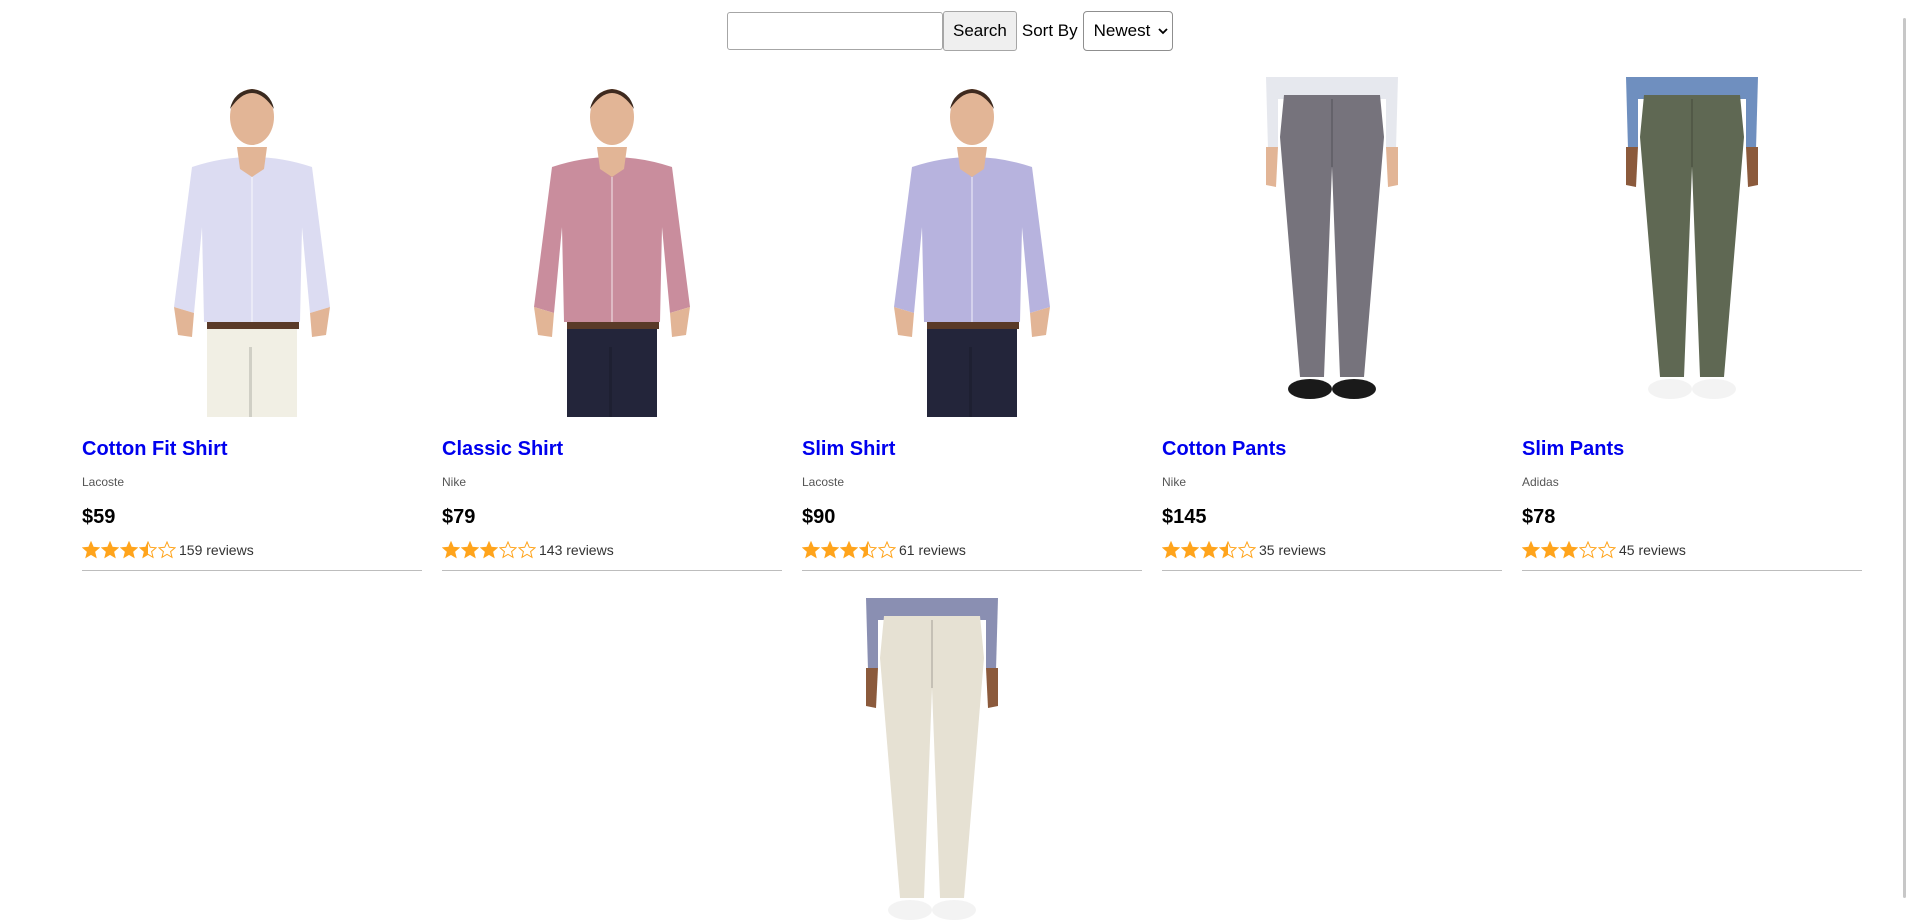 The height and width of the screenshot is (921, 1908). Describe the element at coordinates (972, 449) in the screenshot. I see `product-title-link: Slim Shirt` at that location.